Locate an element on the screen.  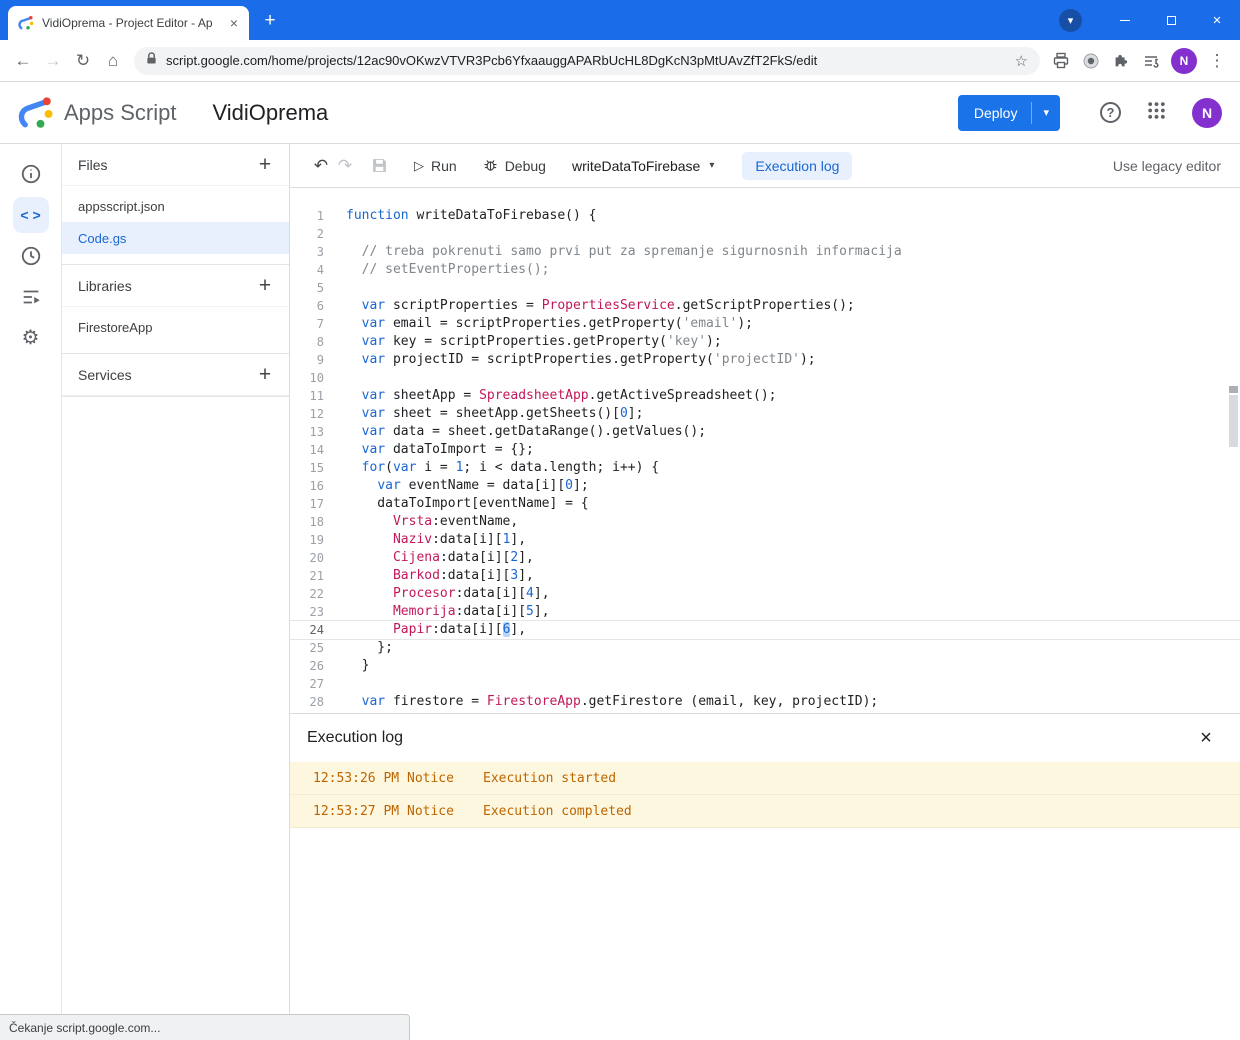
code-line-14: 14 var dataToImport = {}; is located at coordinates (765, 450).